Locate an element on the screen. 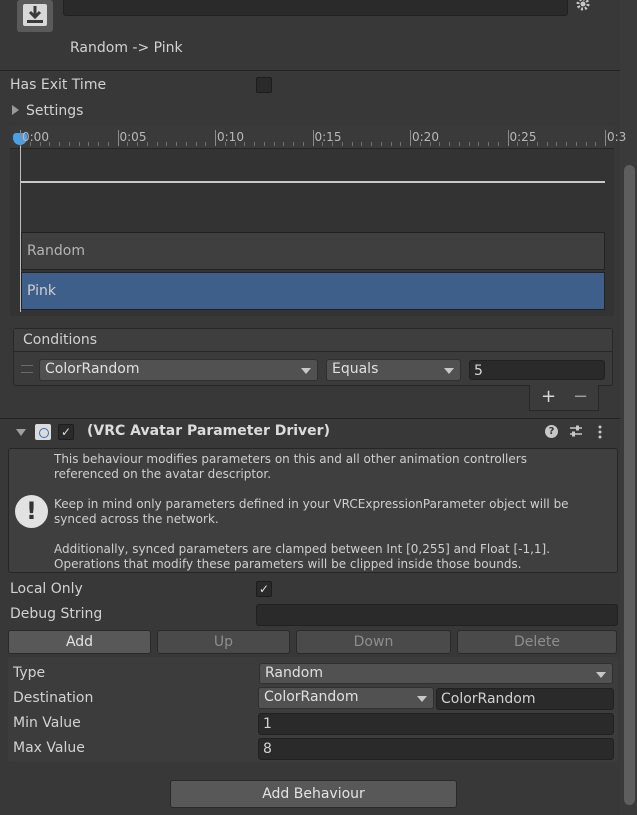 The width and height of the screenshot is (637, 815). destination-input: ColorRandom is located at coordinates (525, 699).